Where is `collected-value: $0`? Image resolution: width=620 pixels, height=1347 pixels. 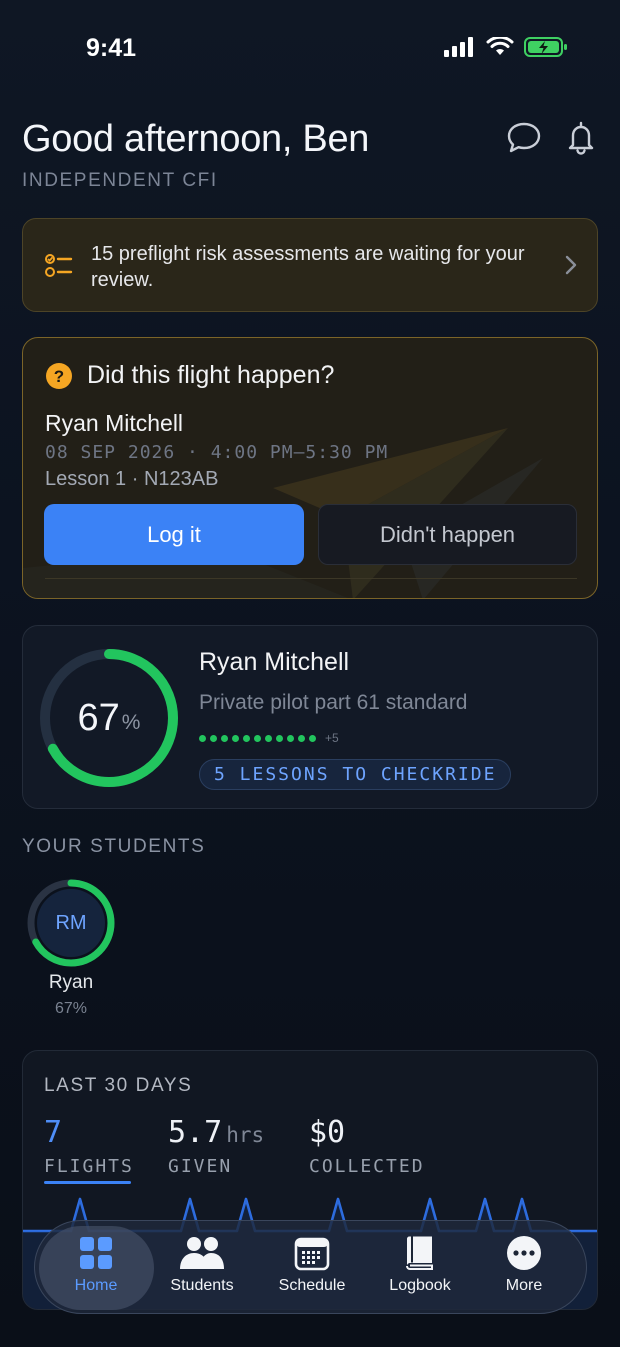 collected-value: $0 is located at coordinates (327, 1132).